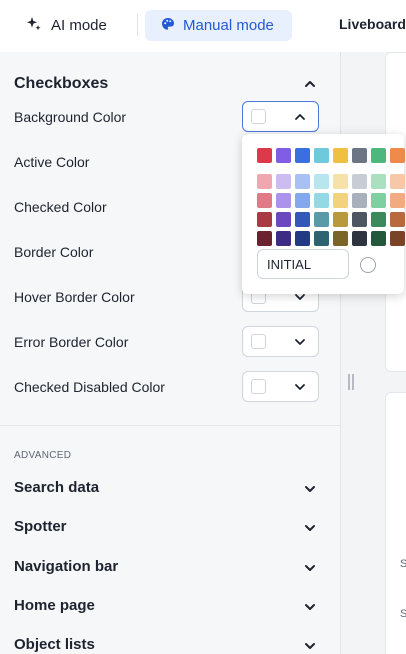 Image resolution: width=406 pixels, height=654 pixels. I want to click on mode-bar: AI mode Manual mode Liveboard, so click(203, 26).